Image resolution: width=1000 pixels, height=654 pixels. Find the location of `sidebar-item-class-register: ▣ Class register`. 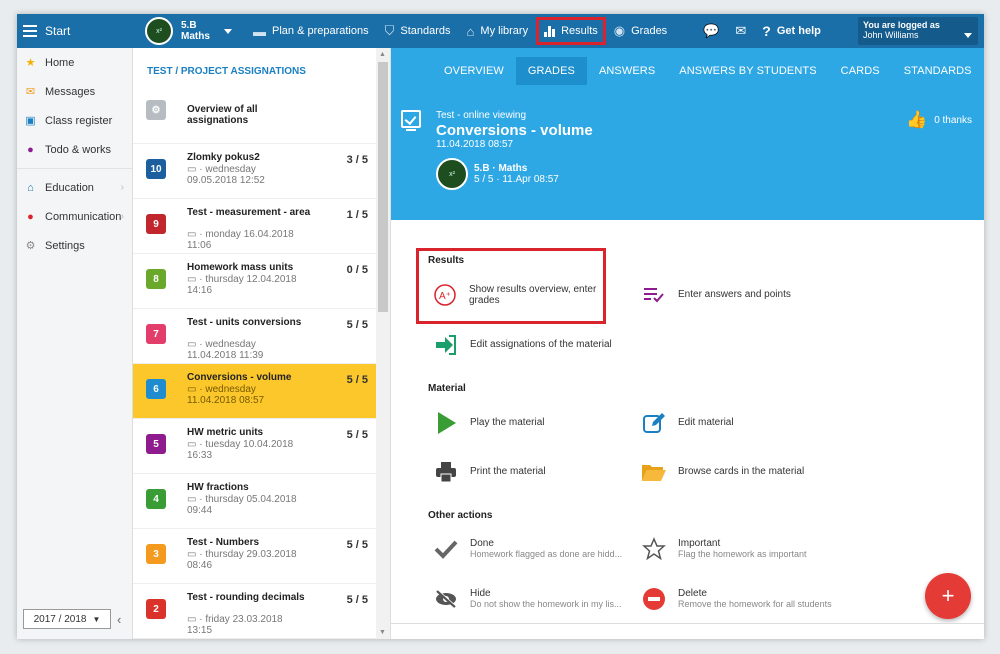

sidebar-item-class-register: ▣ Class register is located at coordinates (74, 120).